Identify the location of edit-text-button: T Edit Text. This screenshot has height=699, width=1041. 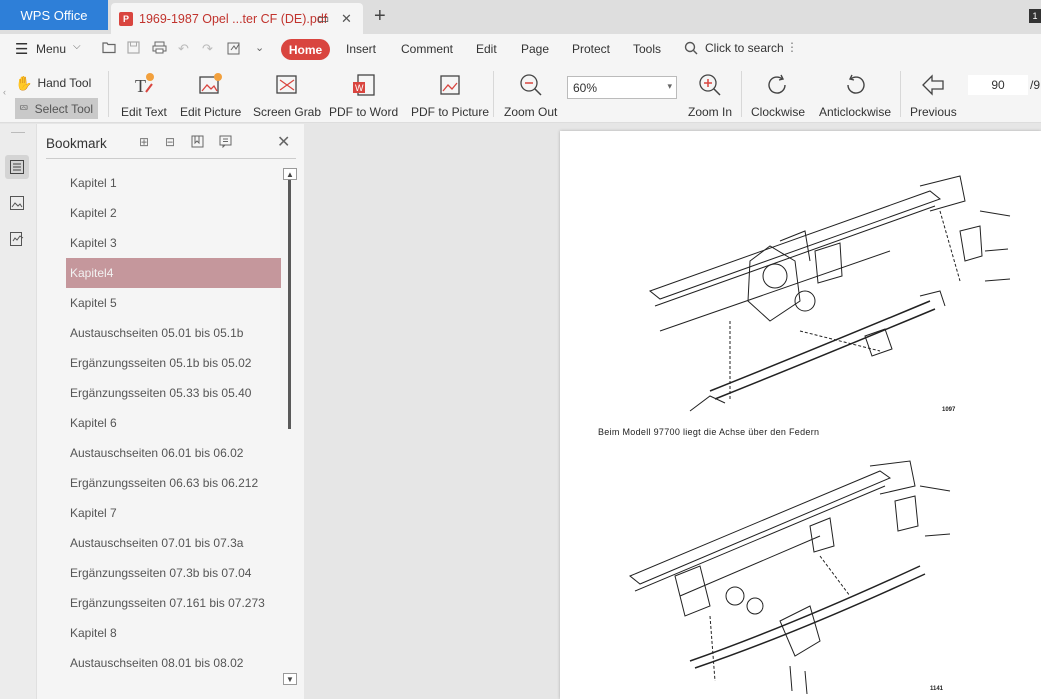
(144, 94).